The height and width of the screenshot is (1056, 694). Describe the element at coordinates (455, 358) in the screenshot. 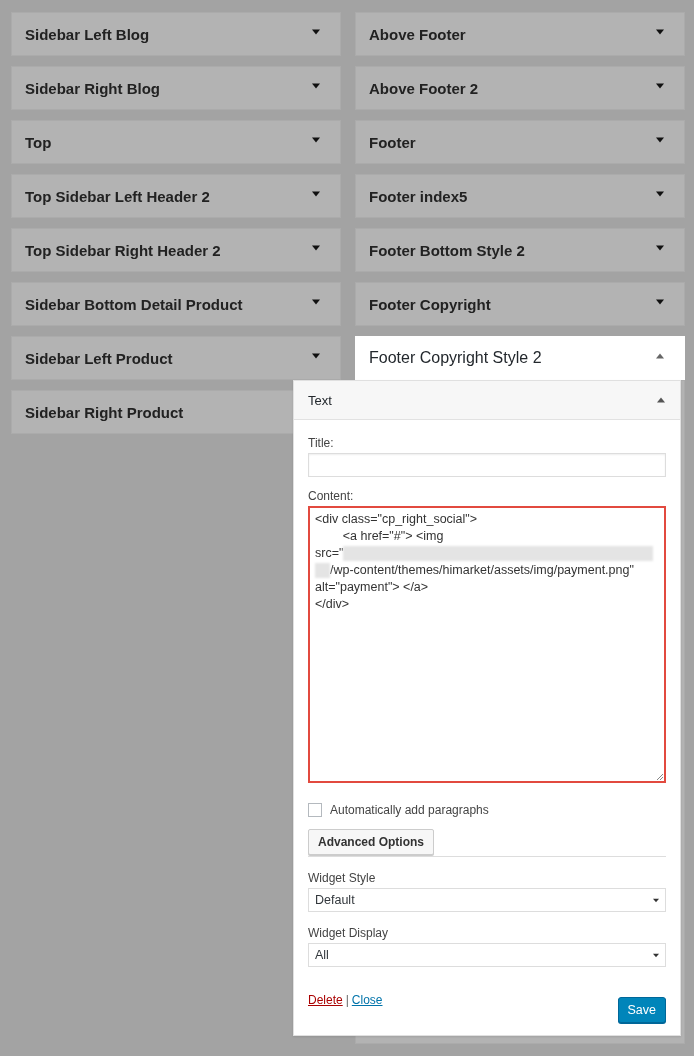

I see `sidebar-title: Footer Copyright Style 2` at that location.